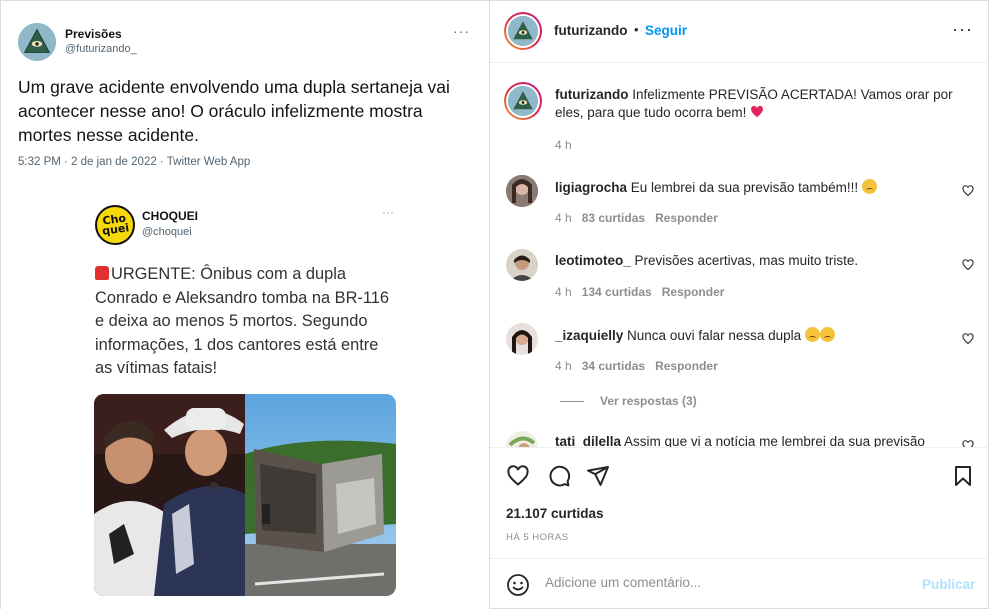  I want to click on comment-bubble-icon, so click(559, 476).